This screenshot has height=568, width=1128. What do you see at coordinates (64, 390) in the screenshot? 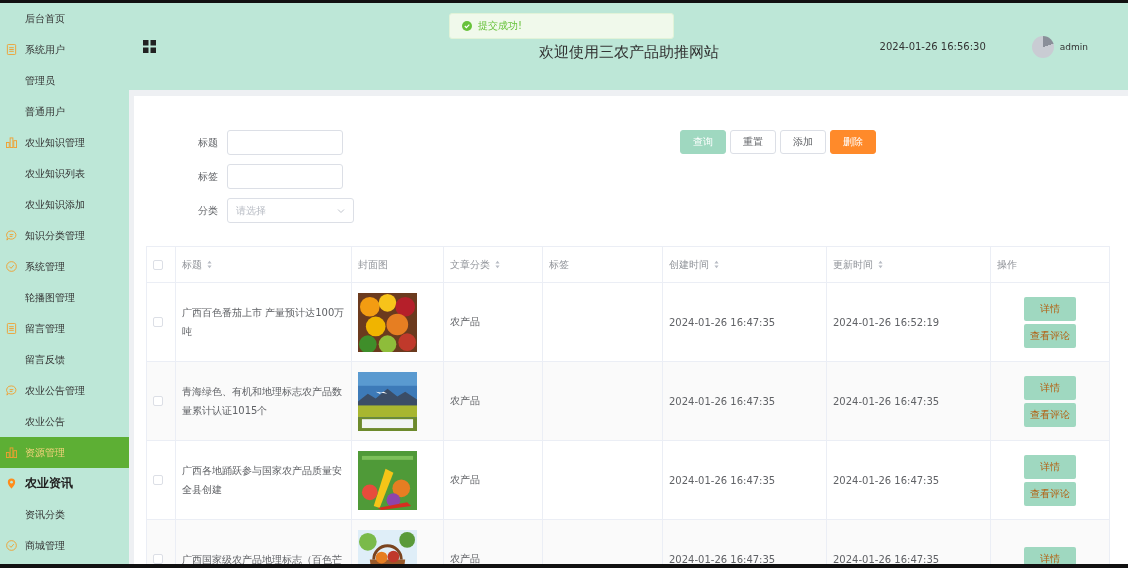
I see `sidebar-item: 农业公告管理` at bounding box center [64, 390].